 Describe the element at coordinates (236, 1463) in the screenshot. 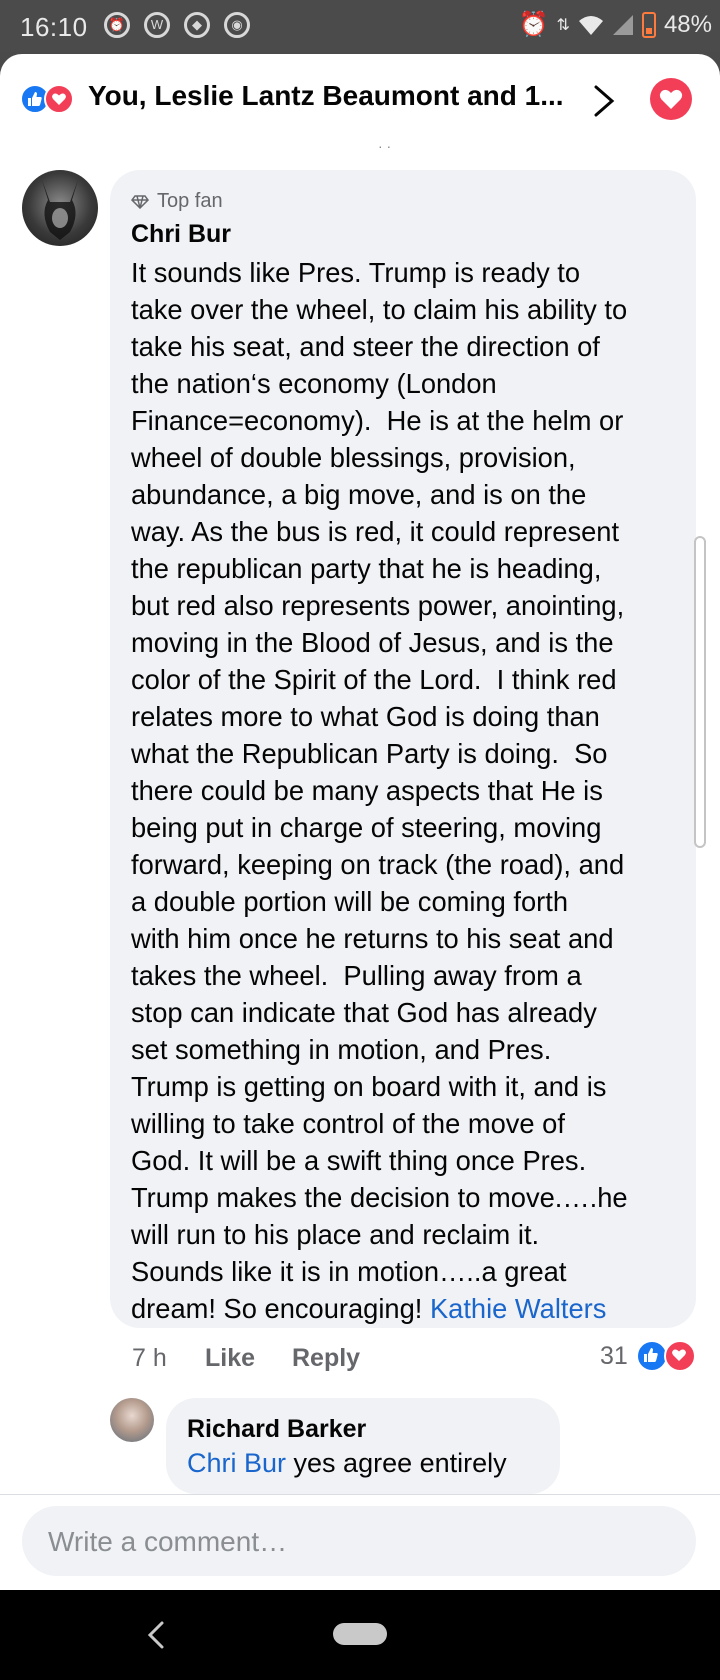

I see `mention-link: Chri Bur` at that location.